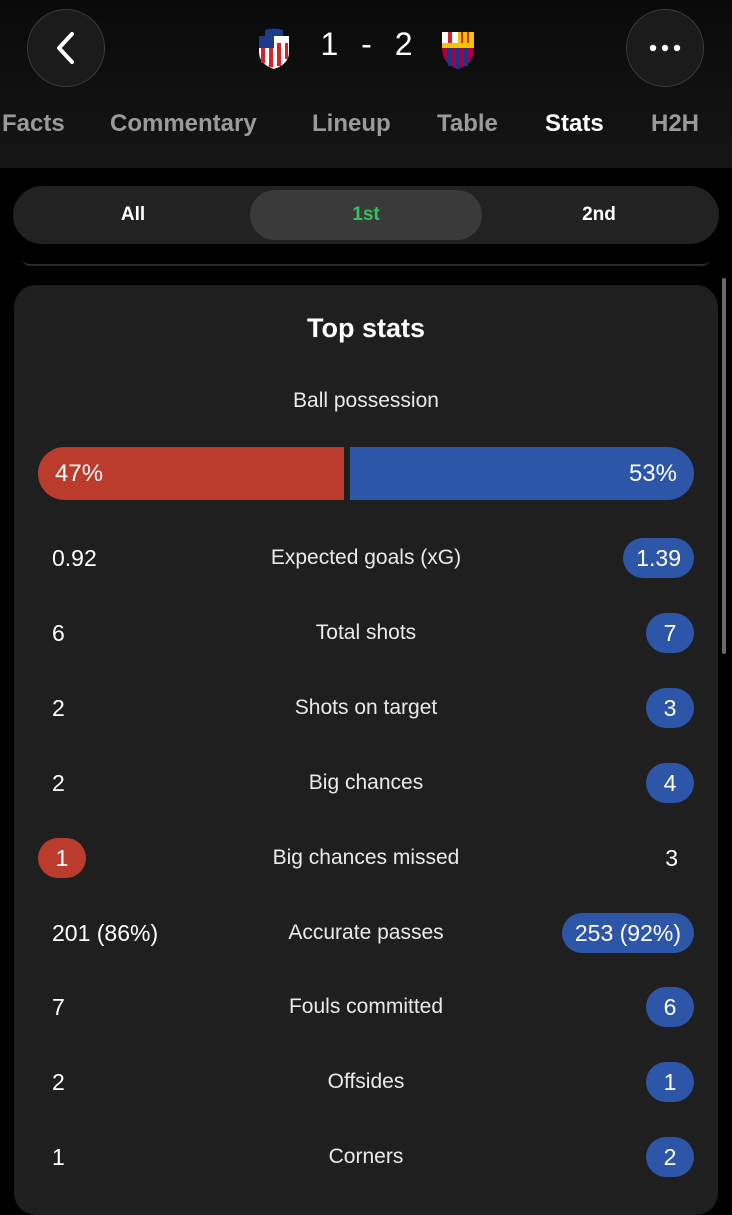 The height and width of the screenshot is (1215, 732). I want to click on tab-h2h: H2H, so click(675, 124).